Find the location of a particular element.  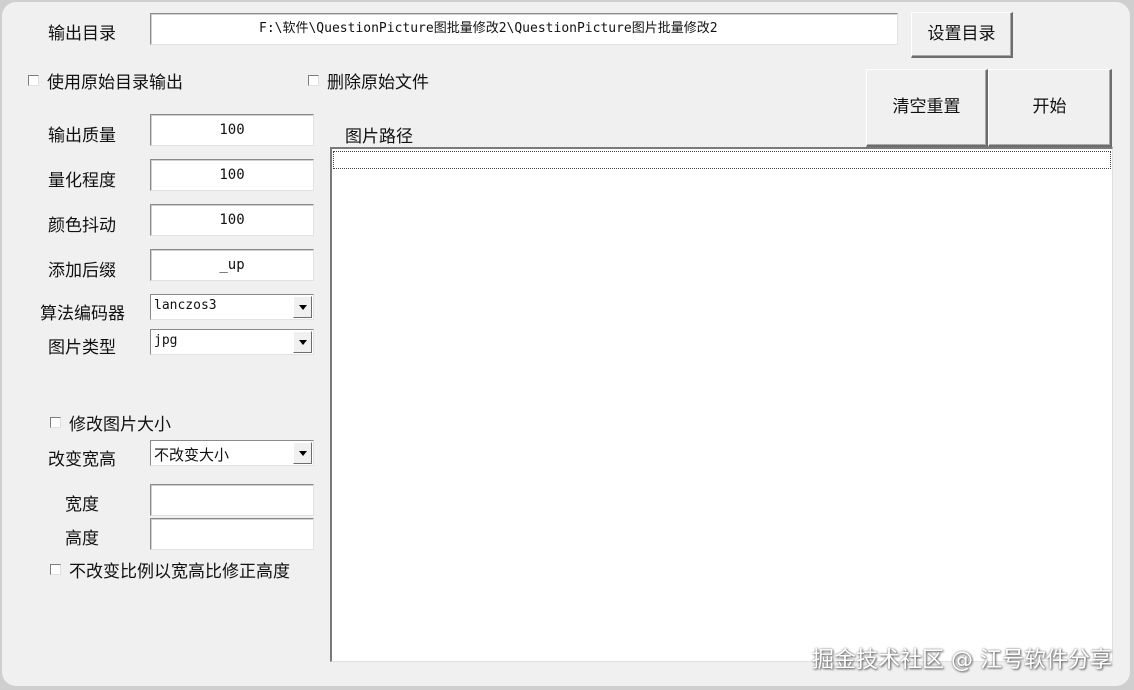

height-label: 高度 is located at coordinates (82, 539).